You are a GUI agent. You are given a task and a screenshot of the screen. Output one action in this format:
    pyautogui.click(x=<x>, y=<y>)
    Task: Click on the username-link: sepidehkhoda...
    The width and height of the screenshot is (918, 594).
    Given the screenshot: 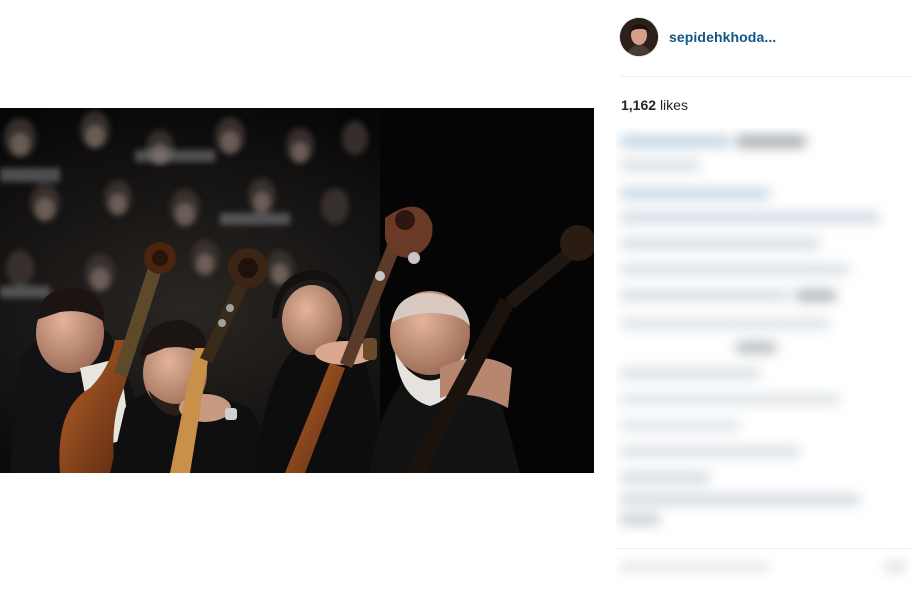 What is the action you would take?
    pyautogui.click(x=722, y=37)
    